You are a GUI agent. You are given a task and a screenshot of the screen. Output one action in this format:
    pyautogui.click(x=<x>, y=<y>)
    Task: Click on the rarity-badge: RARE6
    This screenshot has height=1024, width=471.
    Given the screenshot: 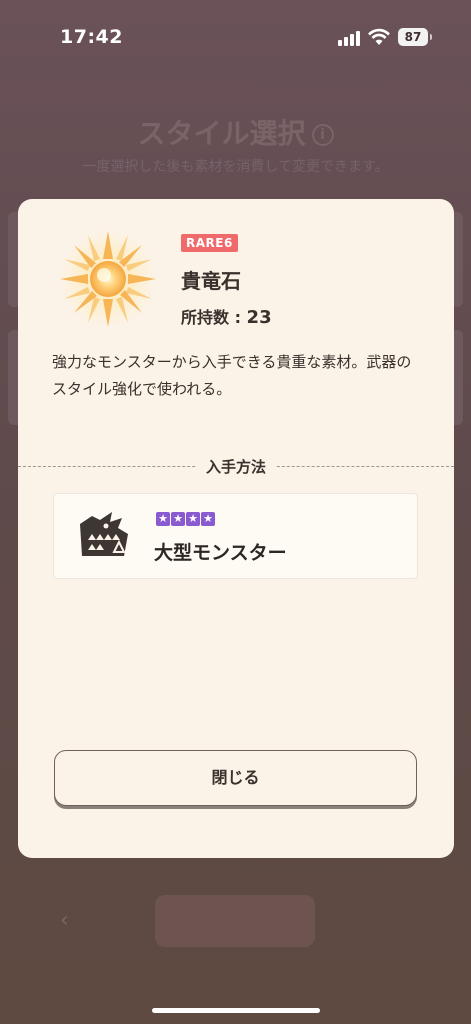 What is the action you would take?
    pyautogui.click(x=209, y=243)
    